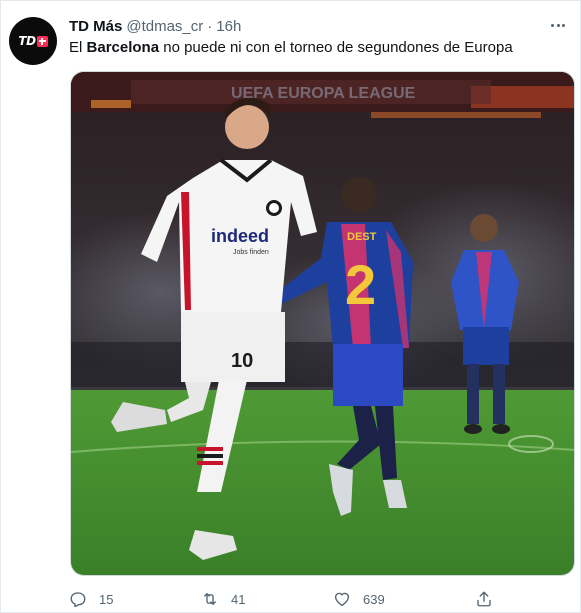 This screenshot has height=613, width=581. I want to click on avatar: TD, so click(33, 41).